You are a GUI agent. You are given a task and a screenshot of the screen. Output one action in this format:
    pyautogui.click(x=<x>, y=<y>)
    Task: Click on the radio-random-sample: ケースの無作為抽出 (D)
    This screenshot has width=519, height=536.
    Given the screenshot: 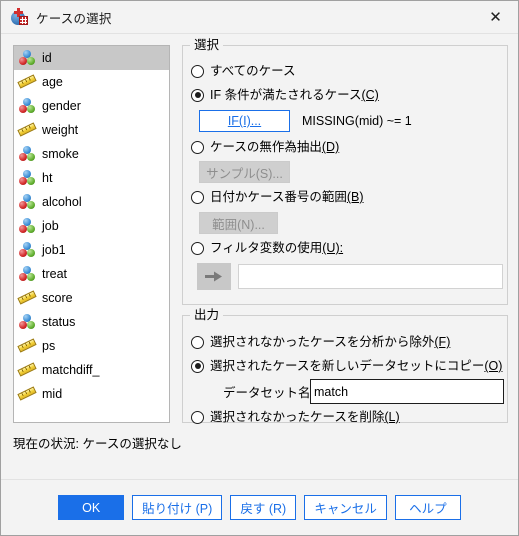 What is the action you would take?
    pyautogui.click(x=265, y=147)
    